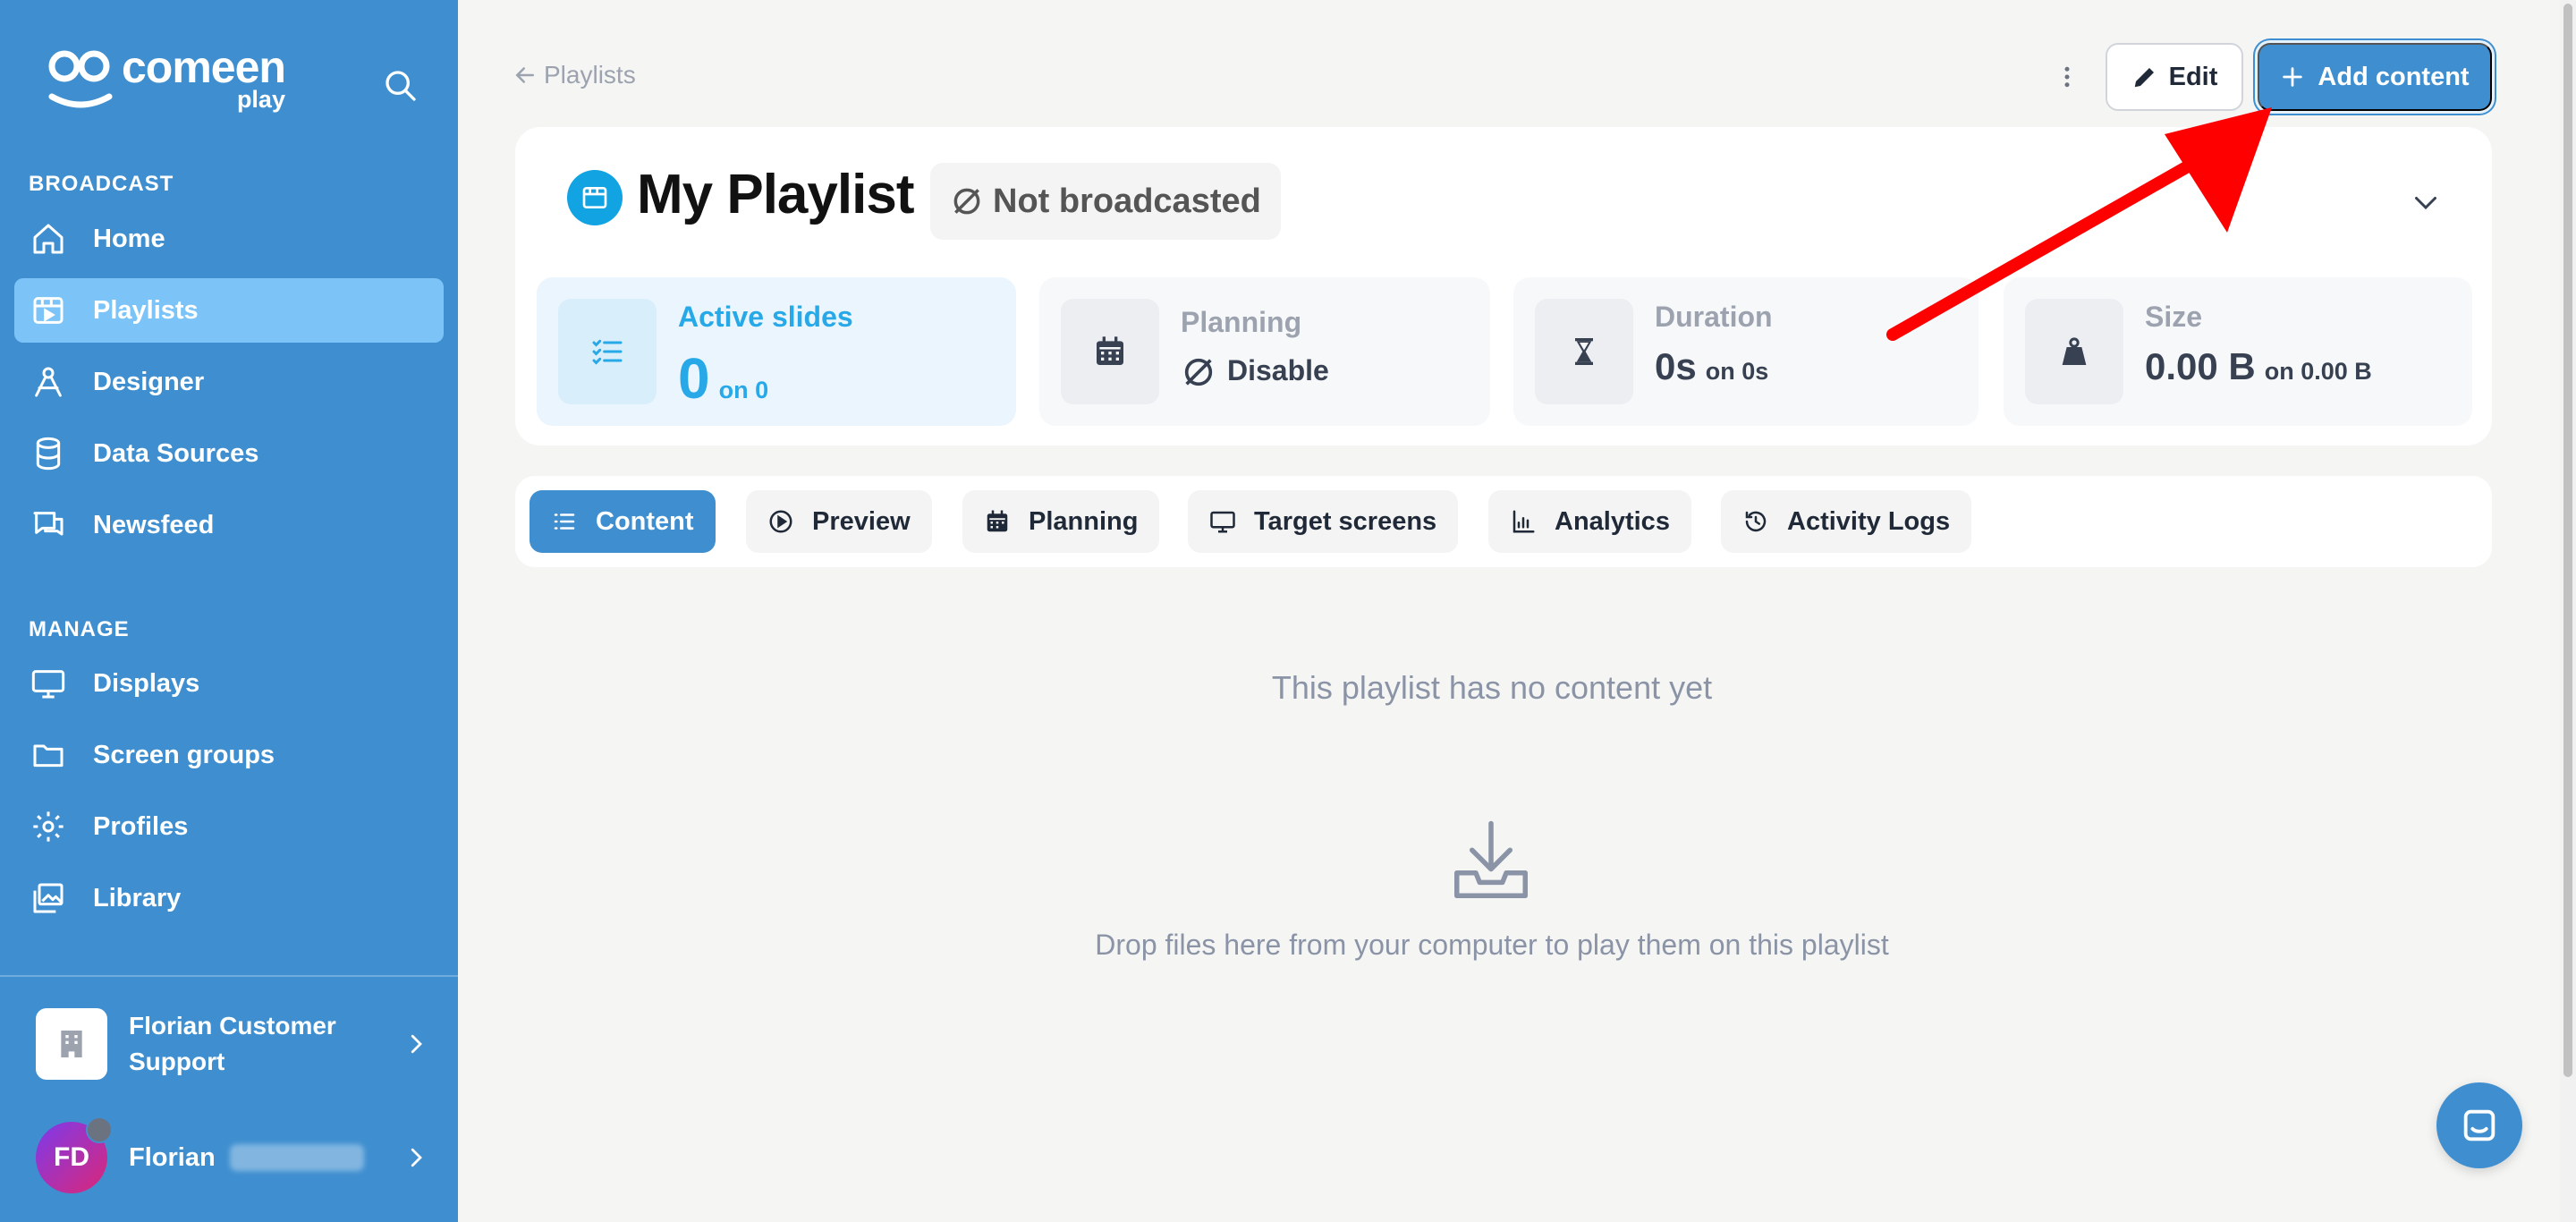 The image size is (2576, 1222). I want to click on database-icon, so click(48, 454).